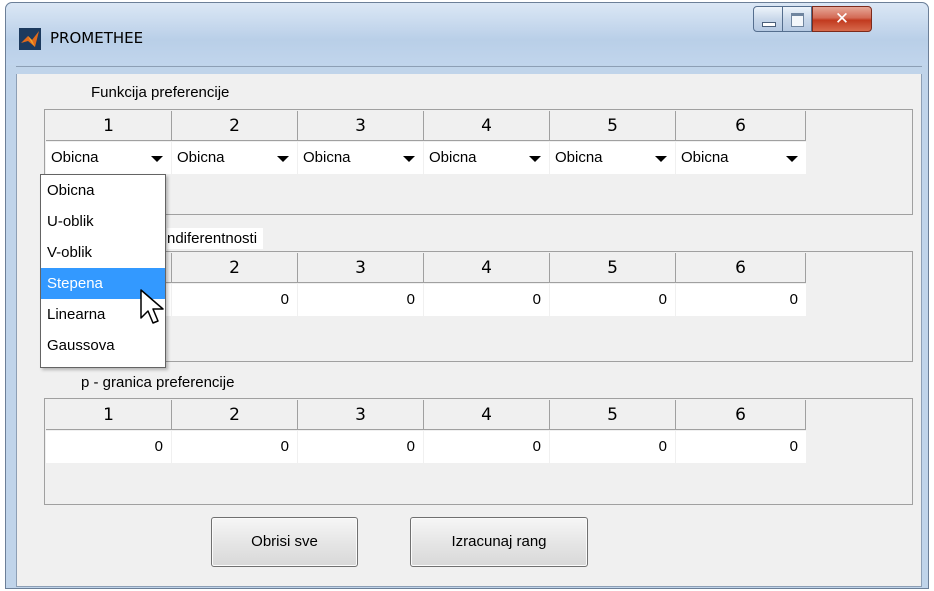 Image resolution: width=934 pixels, height=591 pixels. Describe the element at coordinates (158, 382) in the screenshot. I see `preference-limit-label: p - granica preferencije` at that location.